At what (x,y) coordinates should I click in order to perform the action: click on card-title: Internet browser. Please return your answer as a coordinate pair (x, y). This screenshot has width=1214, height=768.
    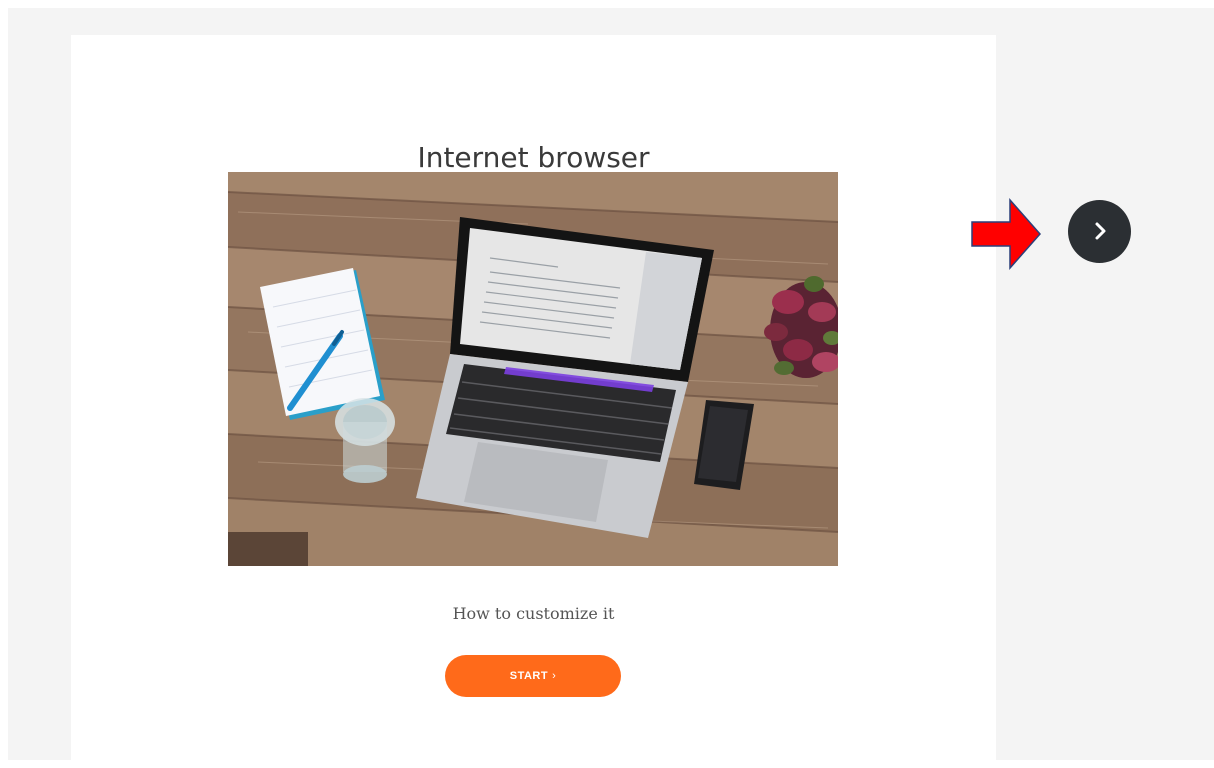
    Looking at the image, I should click on (533, 157).